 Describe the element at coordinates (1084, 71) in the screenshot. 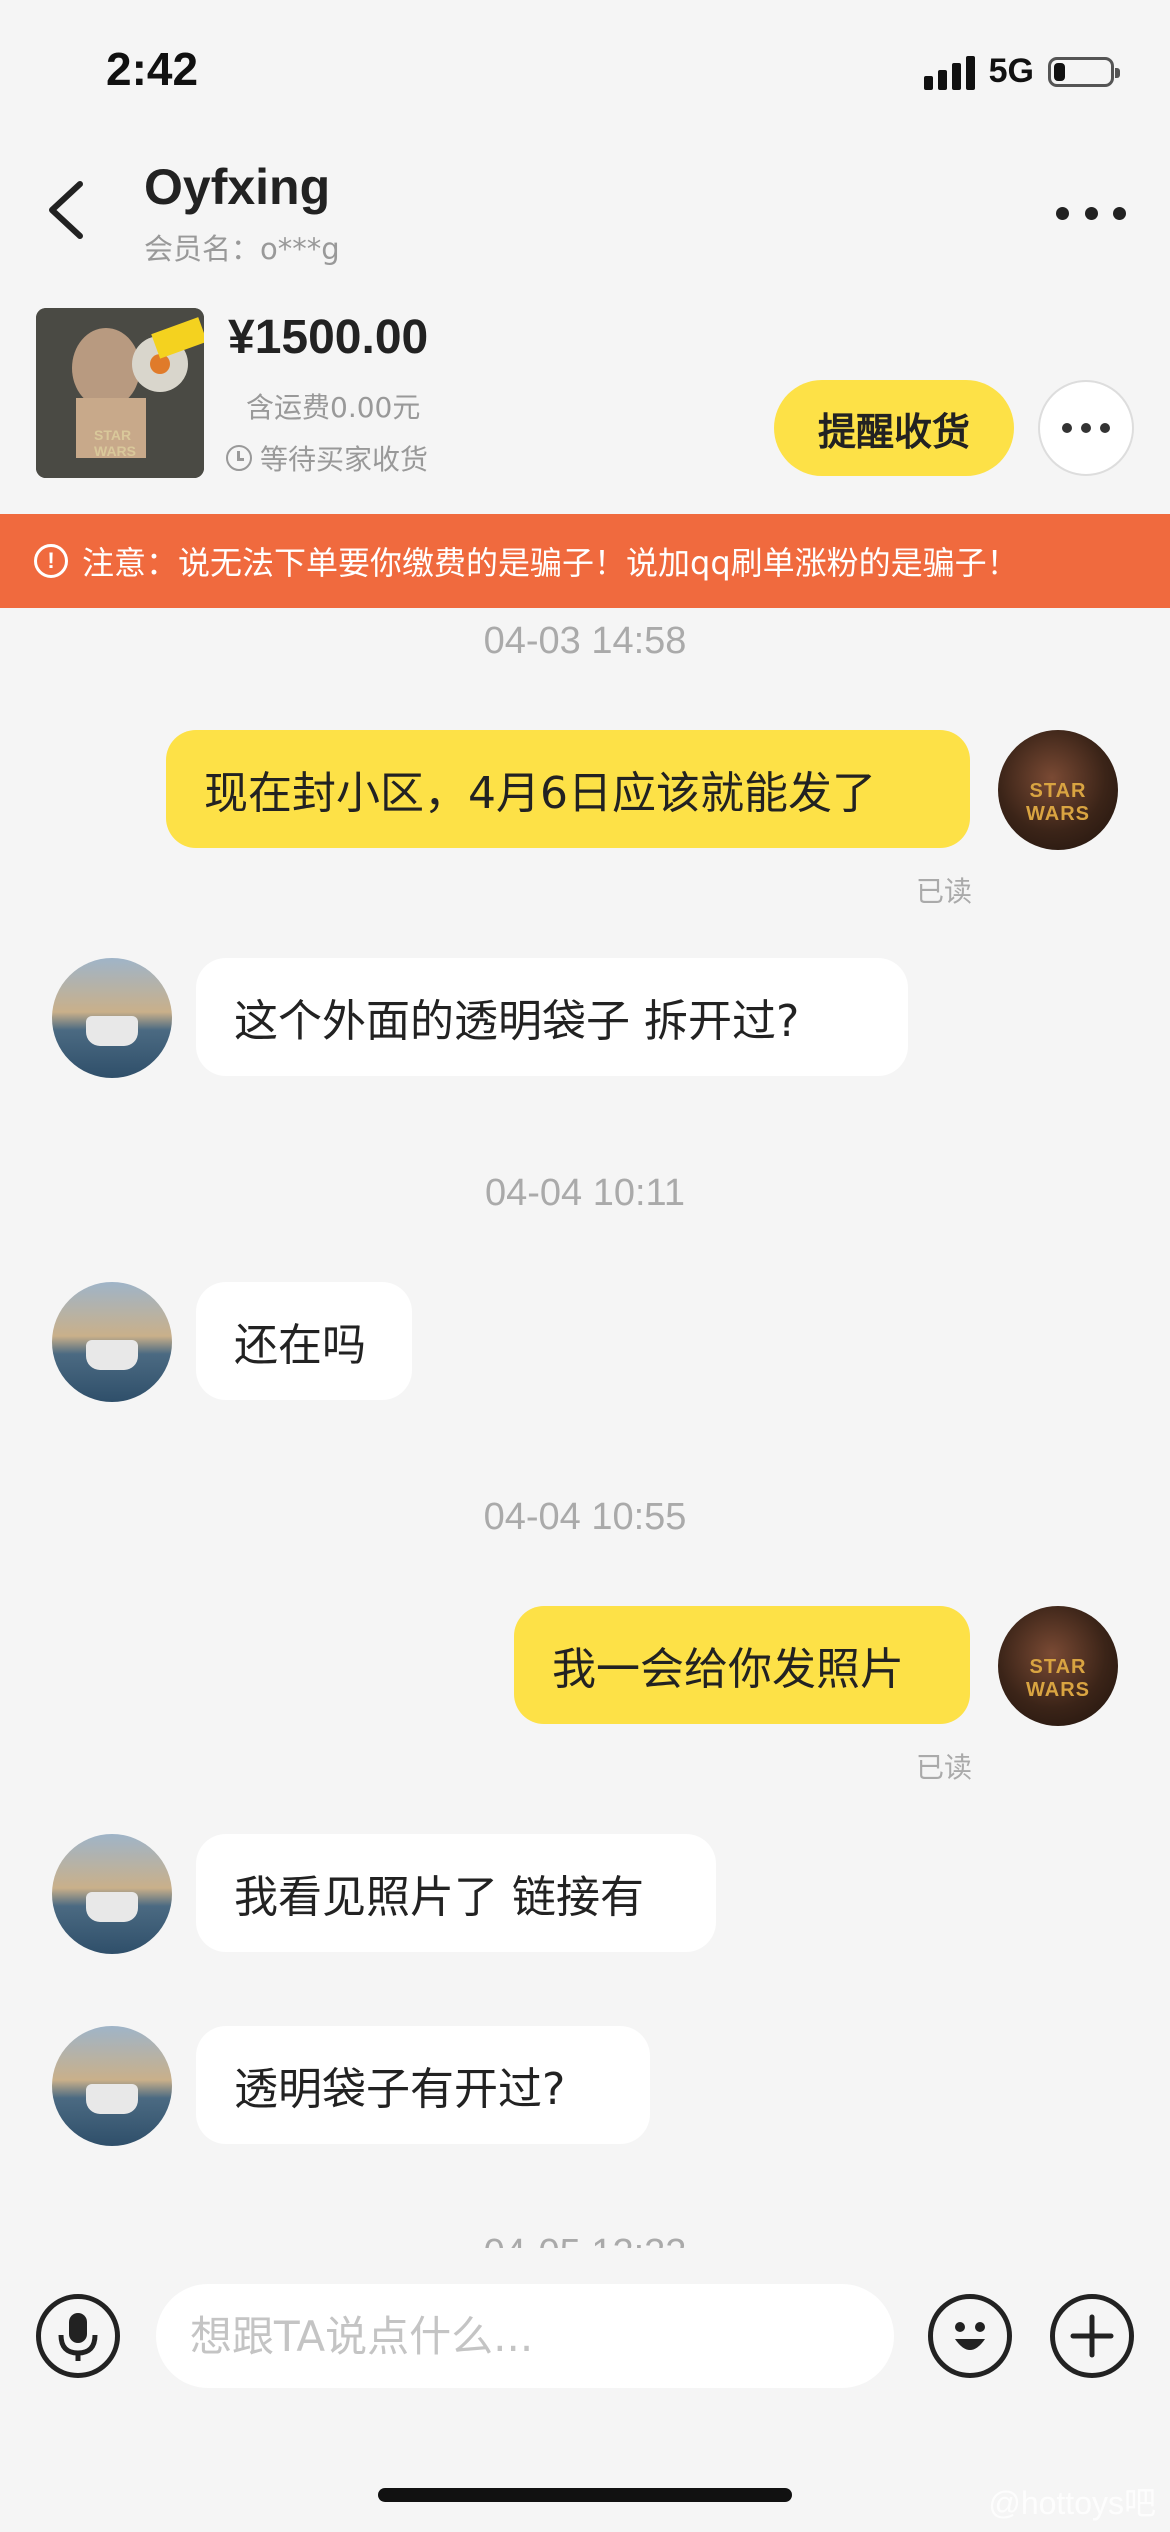

I see `battery-icon` at that location.